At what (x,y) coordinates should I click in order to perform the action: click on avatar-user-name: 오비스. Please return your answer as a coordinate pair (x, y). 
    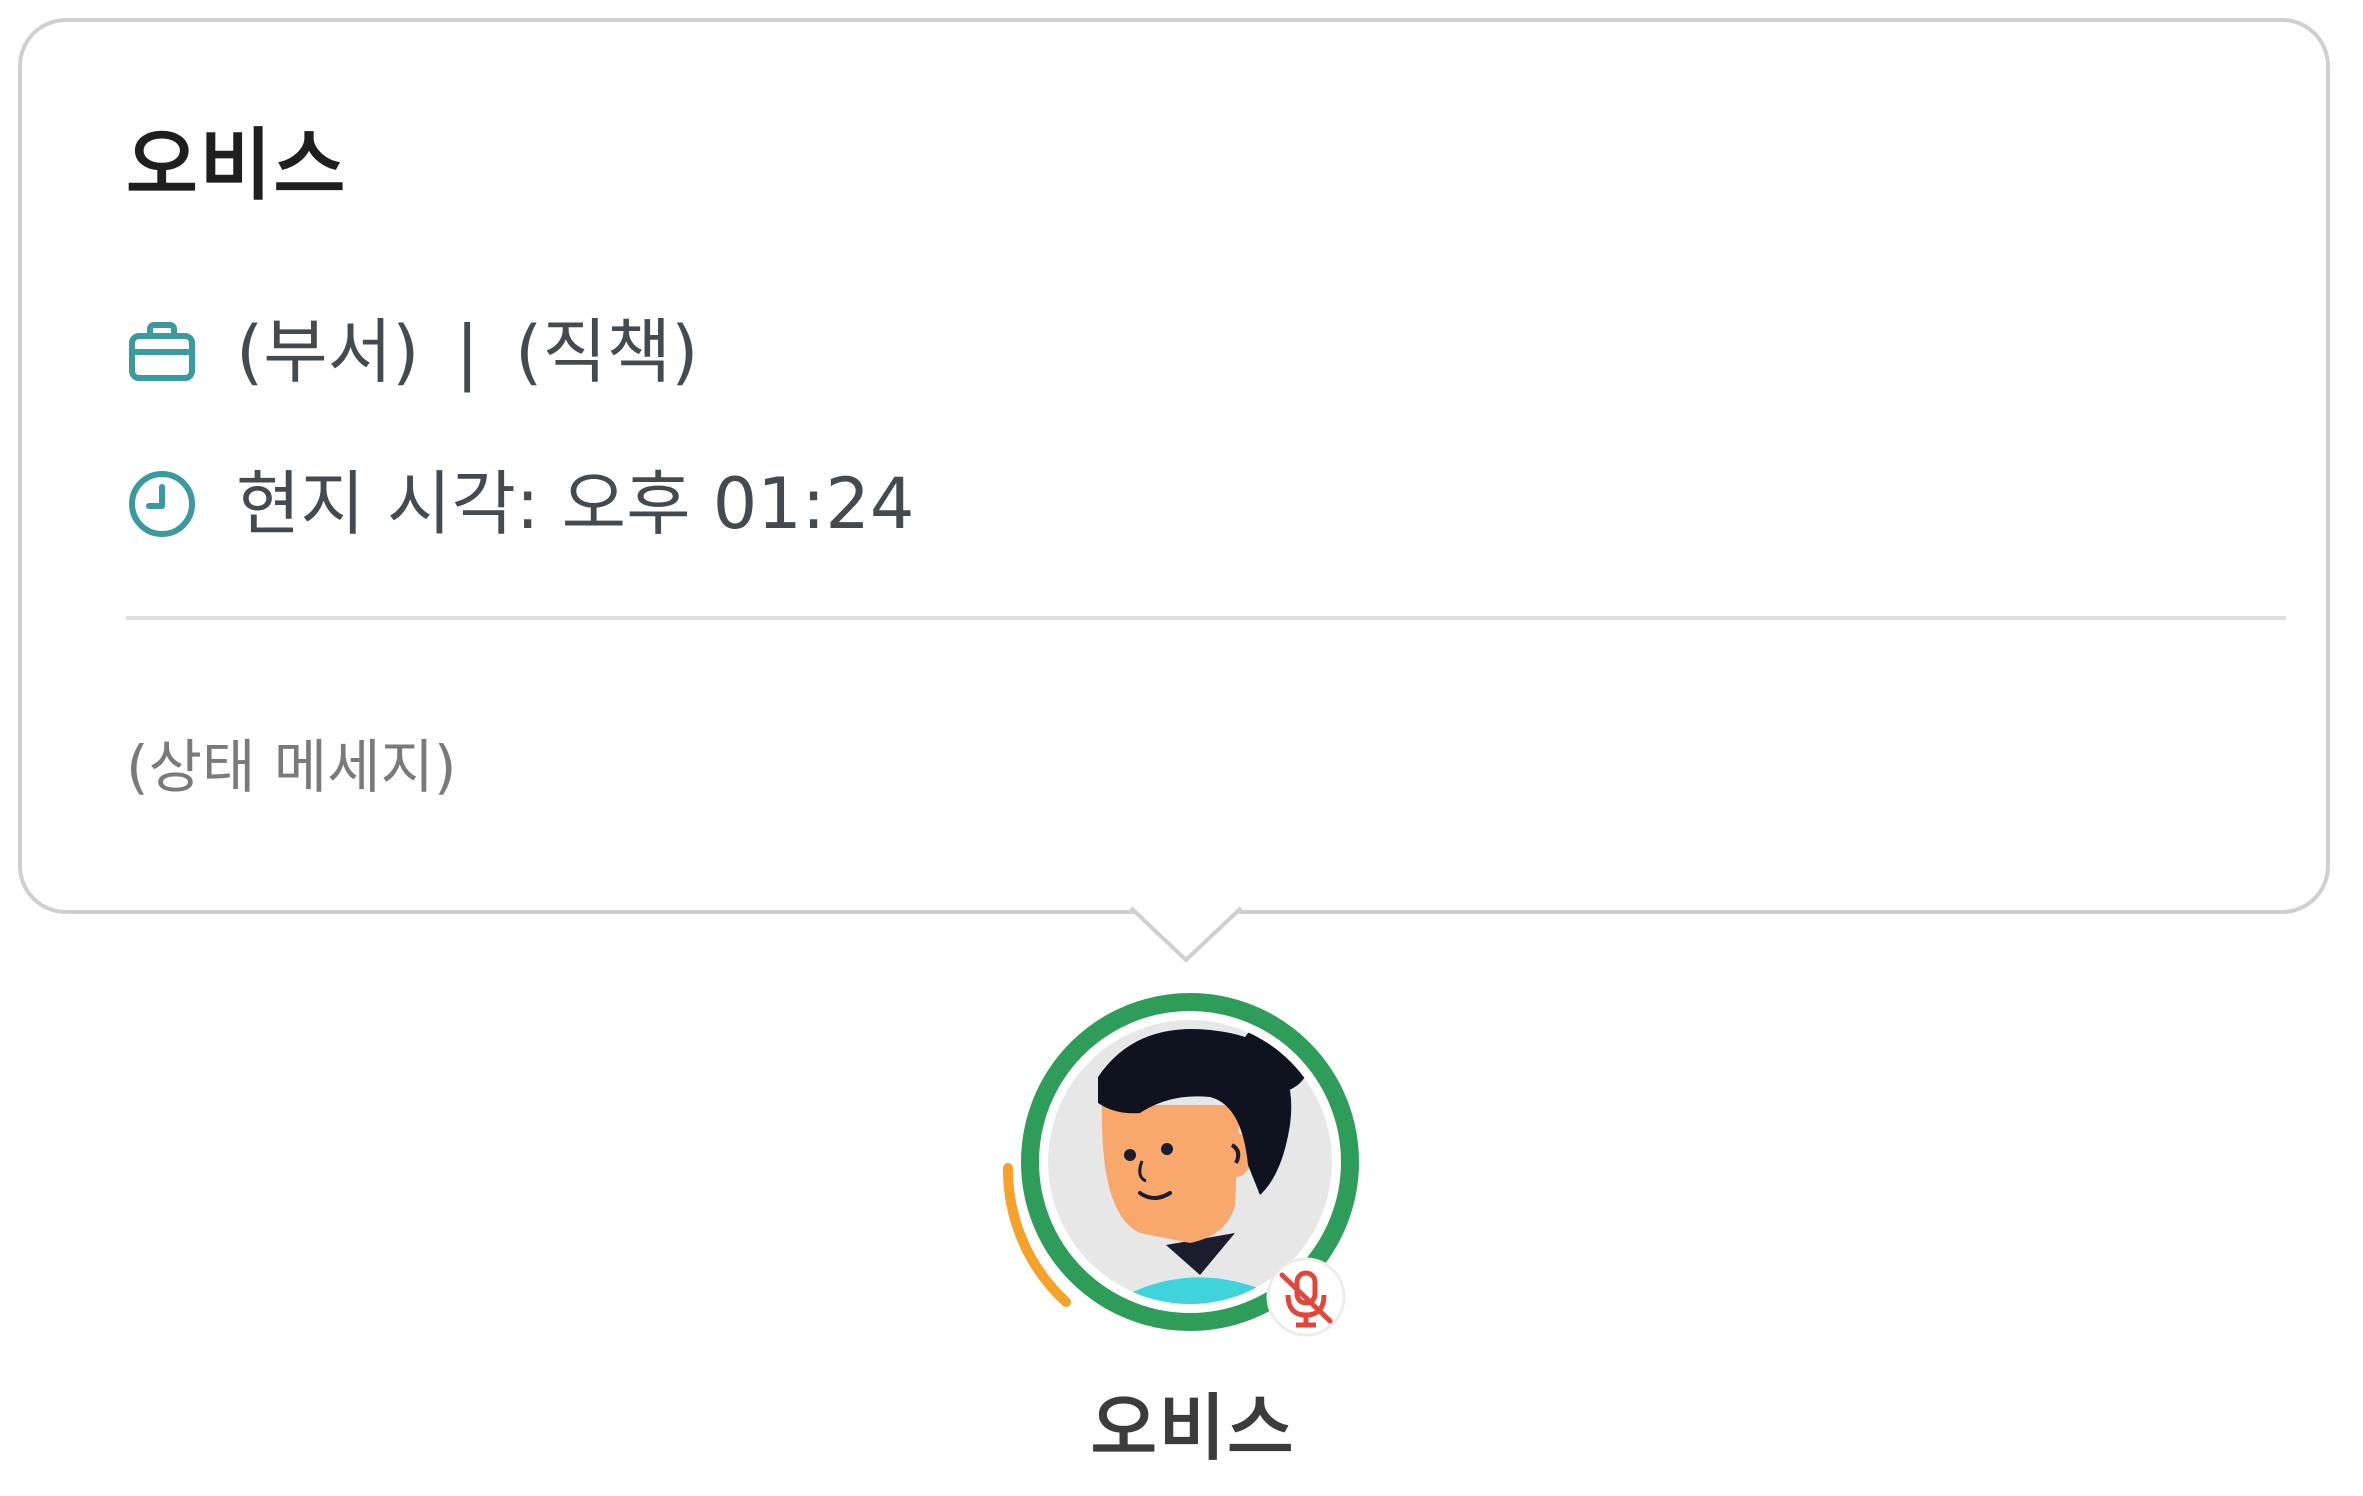
    Looking at the image, I should click on (1193, 1428).